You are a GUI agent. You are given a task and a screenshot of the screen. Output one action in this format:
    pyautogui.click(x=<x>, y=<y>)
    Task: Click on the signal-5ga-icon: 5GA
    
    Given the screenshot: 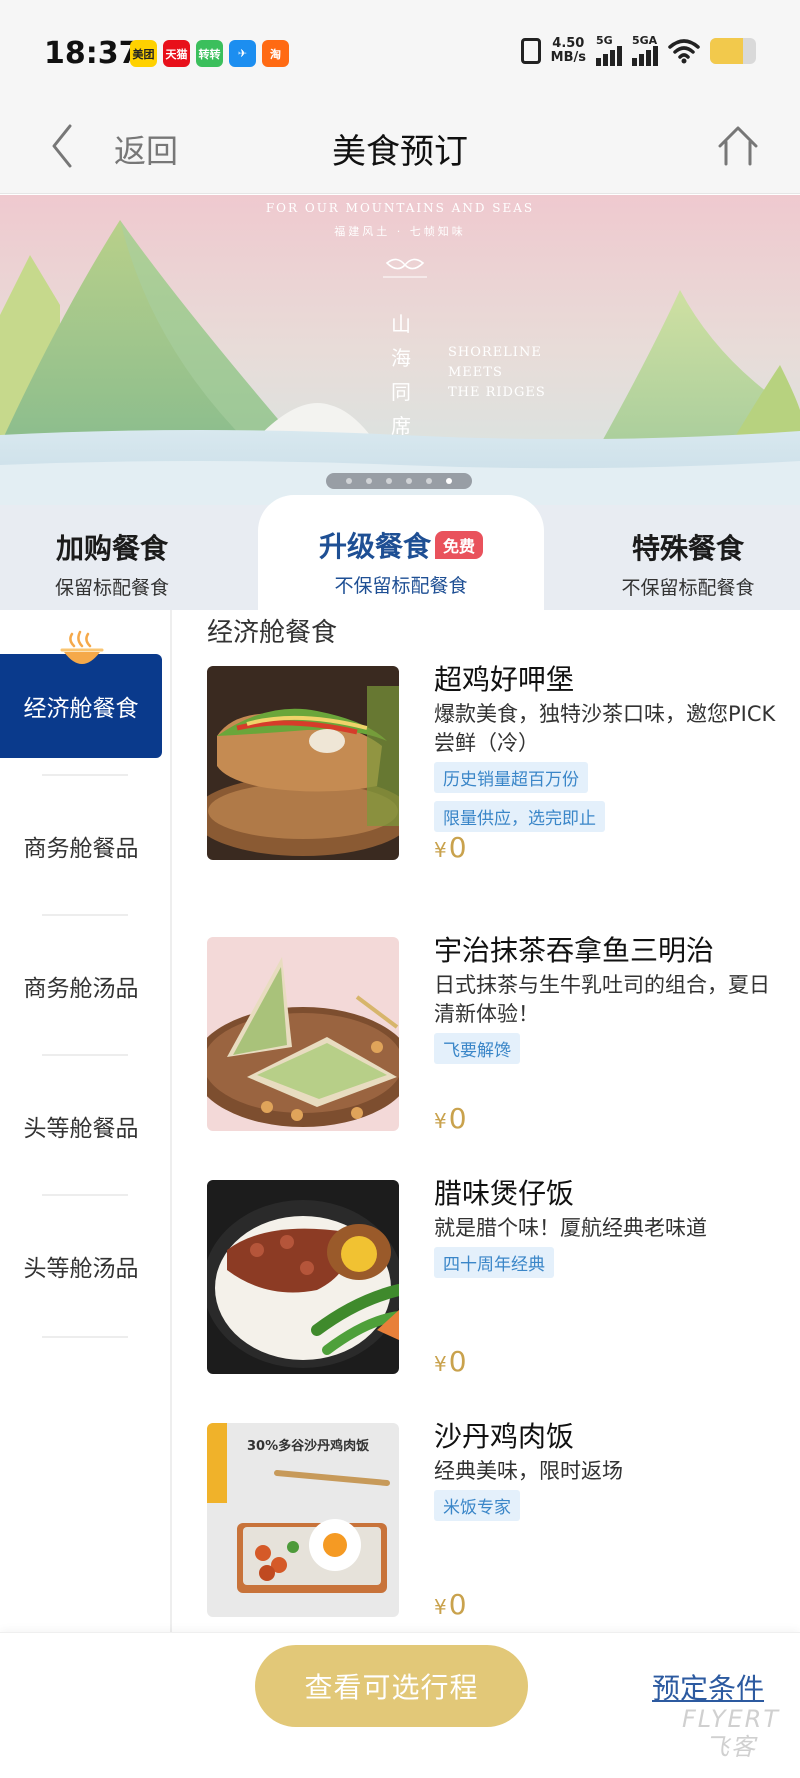 What is the action you would take?
    pyautogui.click(x=645, y=50)
    